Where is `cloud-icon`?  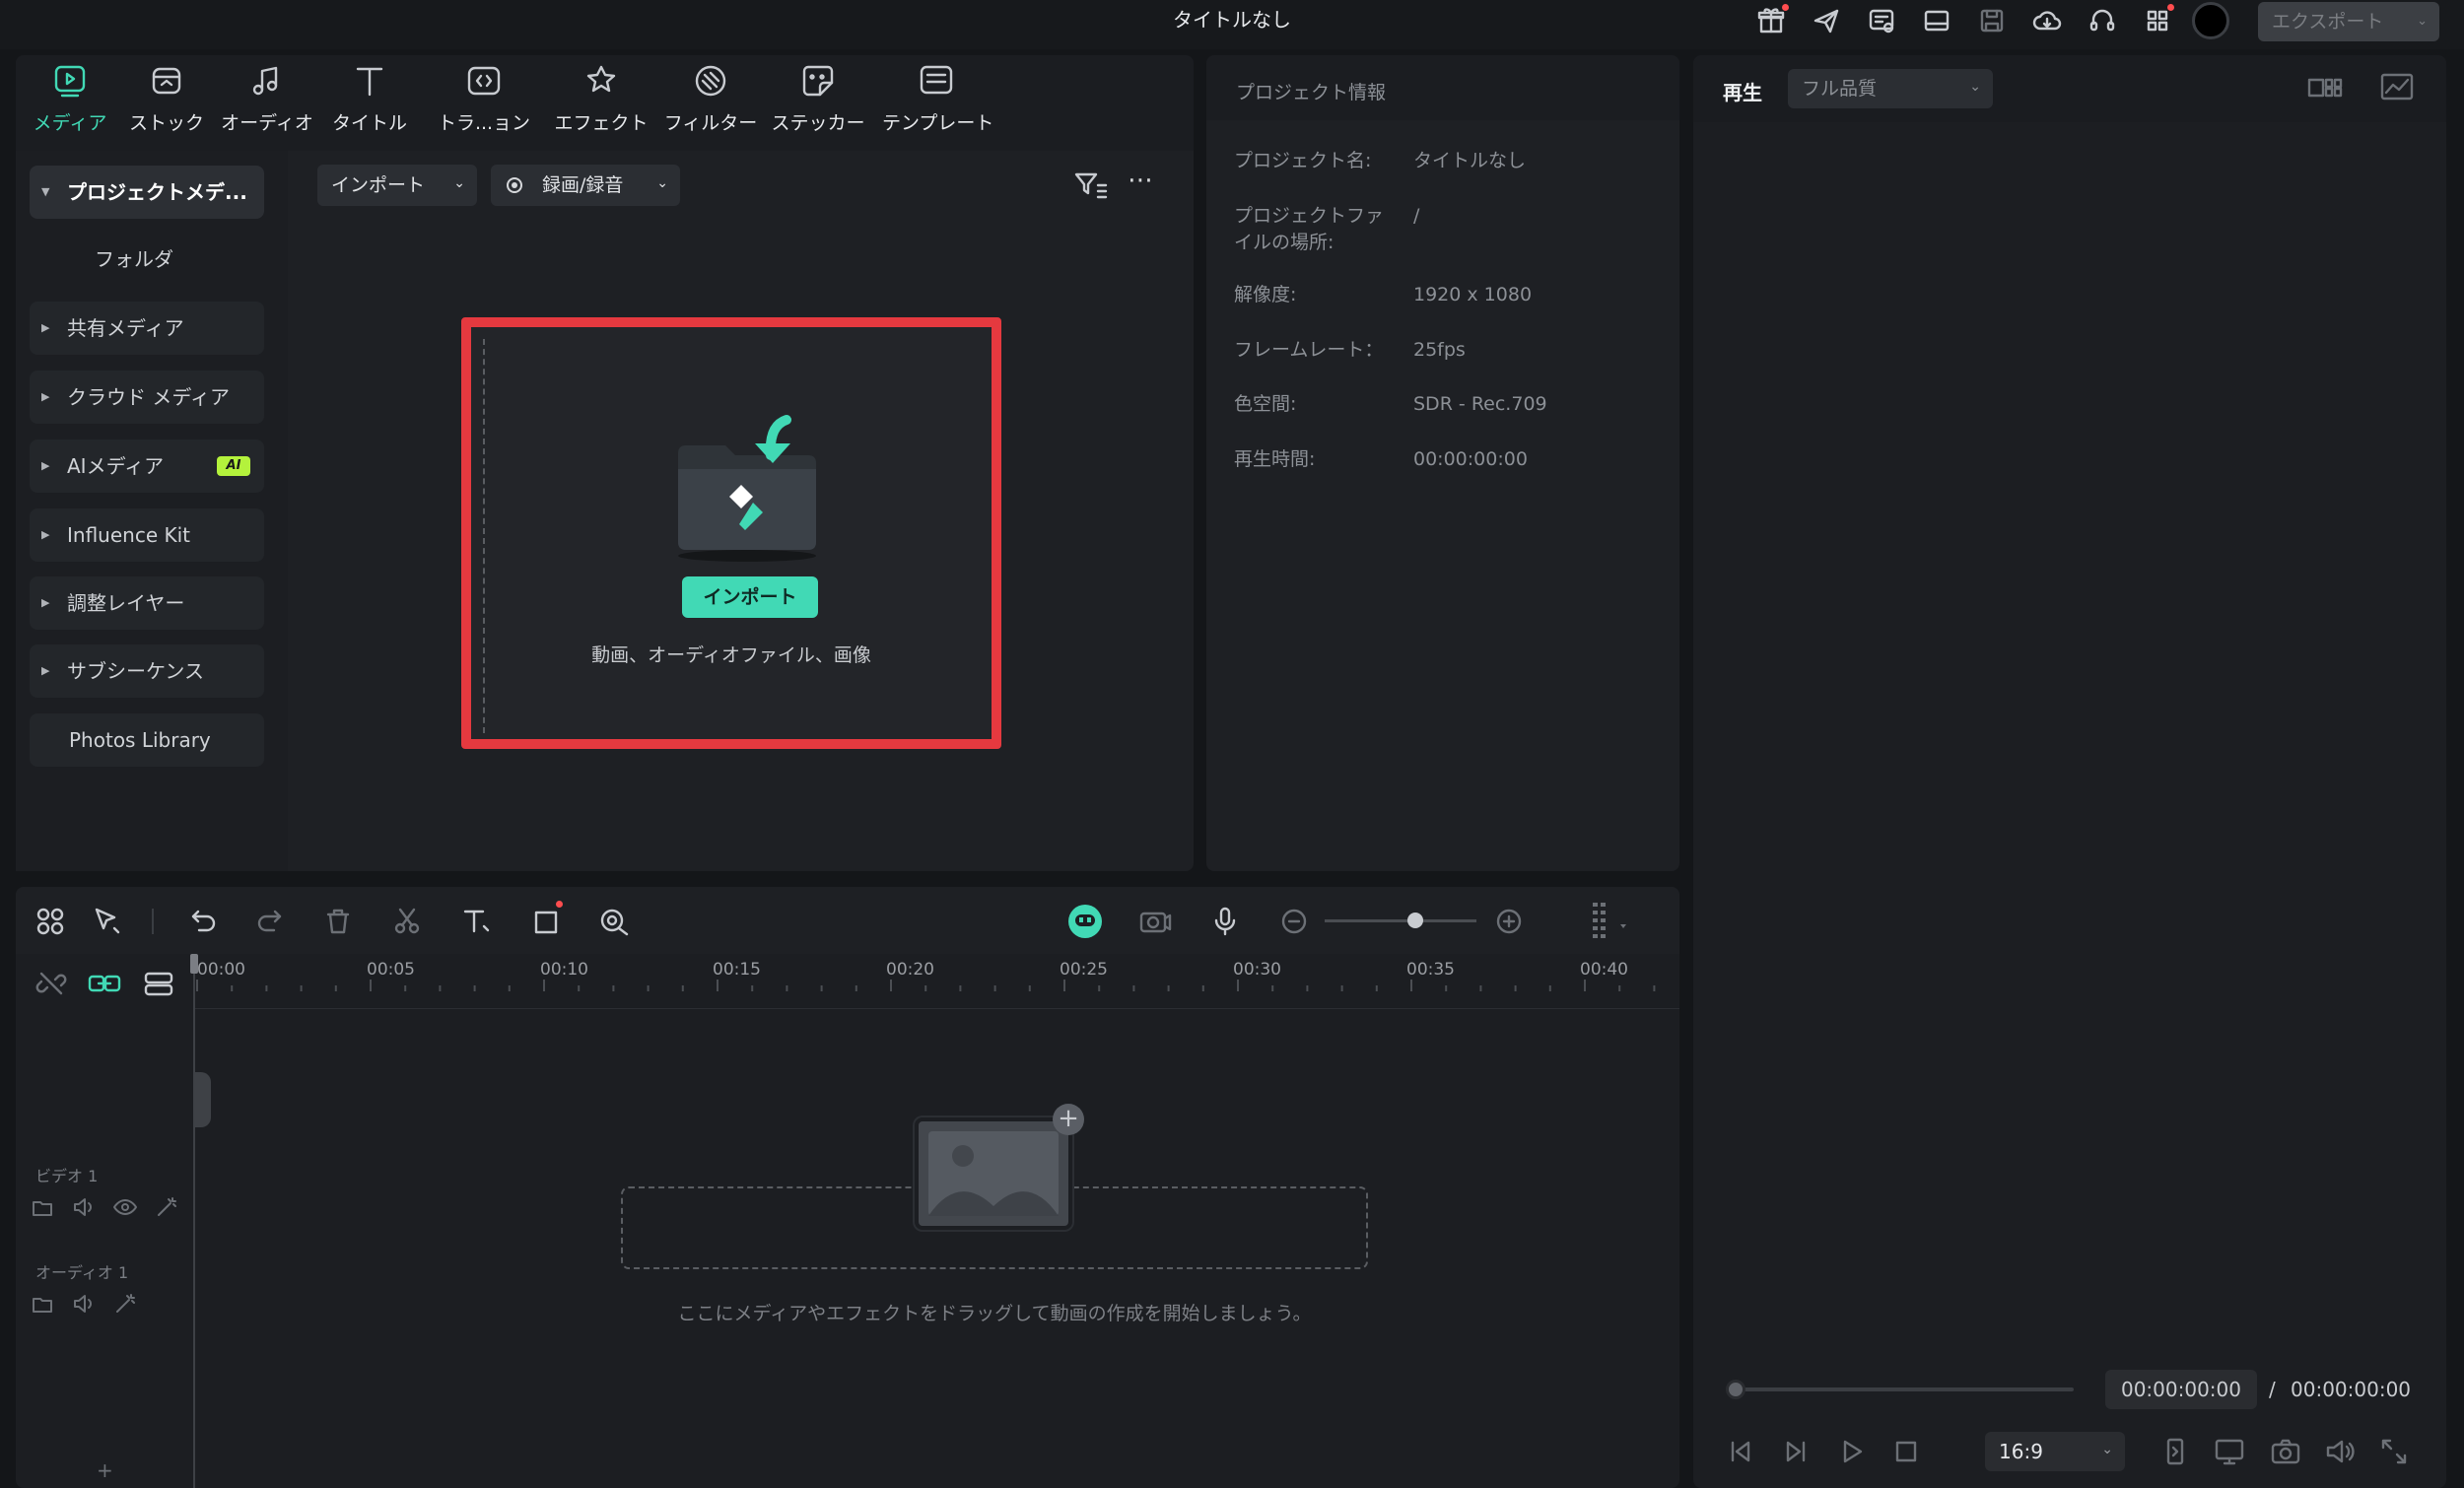
cloud-icon is located at coordinates (2047, 20).